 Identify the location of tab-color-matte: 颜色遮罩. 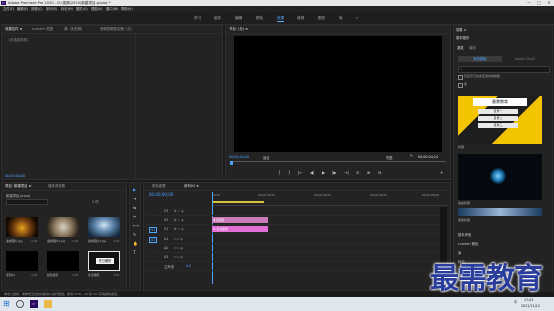
(159, 186).